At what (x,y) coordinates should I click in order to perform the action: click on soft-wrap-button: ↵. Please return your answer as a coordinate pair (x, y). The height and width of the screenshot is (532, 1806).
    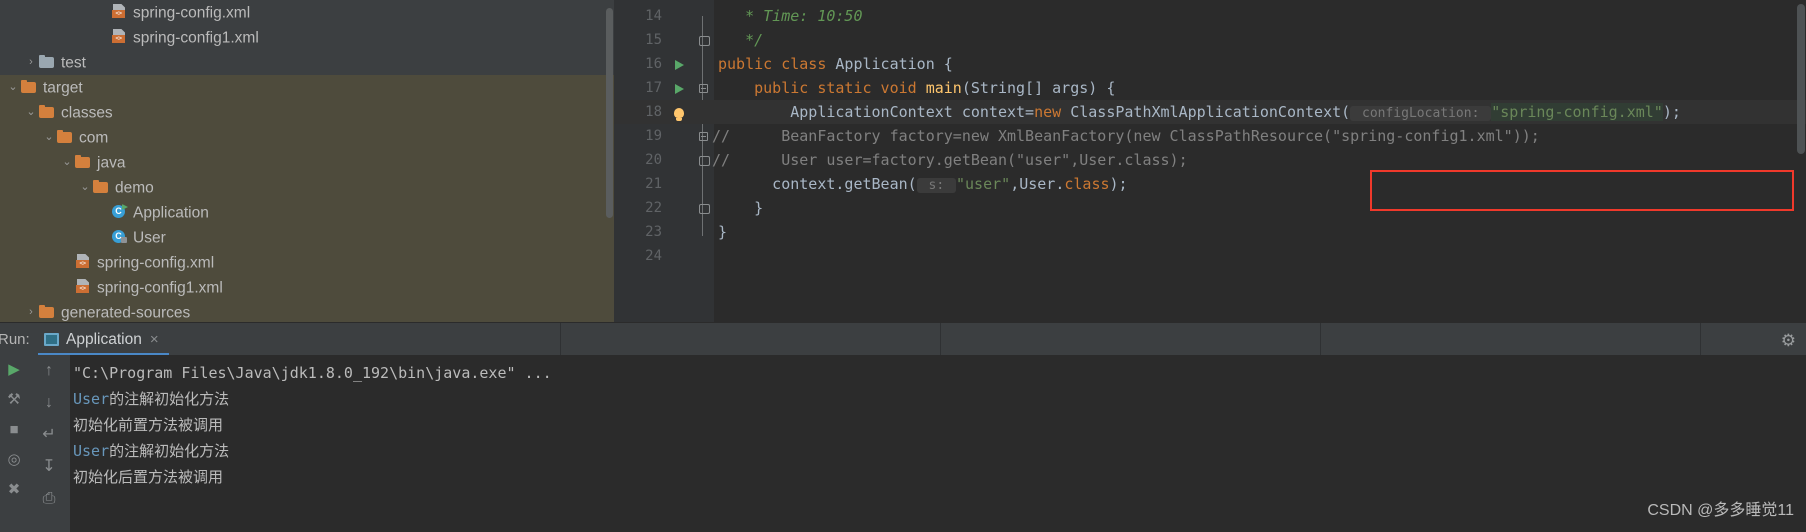
    Looking at the image, I should click on (49, 435).